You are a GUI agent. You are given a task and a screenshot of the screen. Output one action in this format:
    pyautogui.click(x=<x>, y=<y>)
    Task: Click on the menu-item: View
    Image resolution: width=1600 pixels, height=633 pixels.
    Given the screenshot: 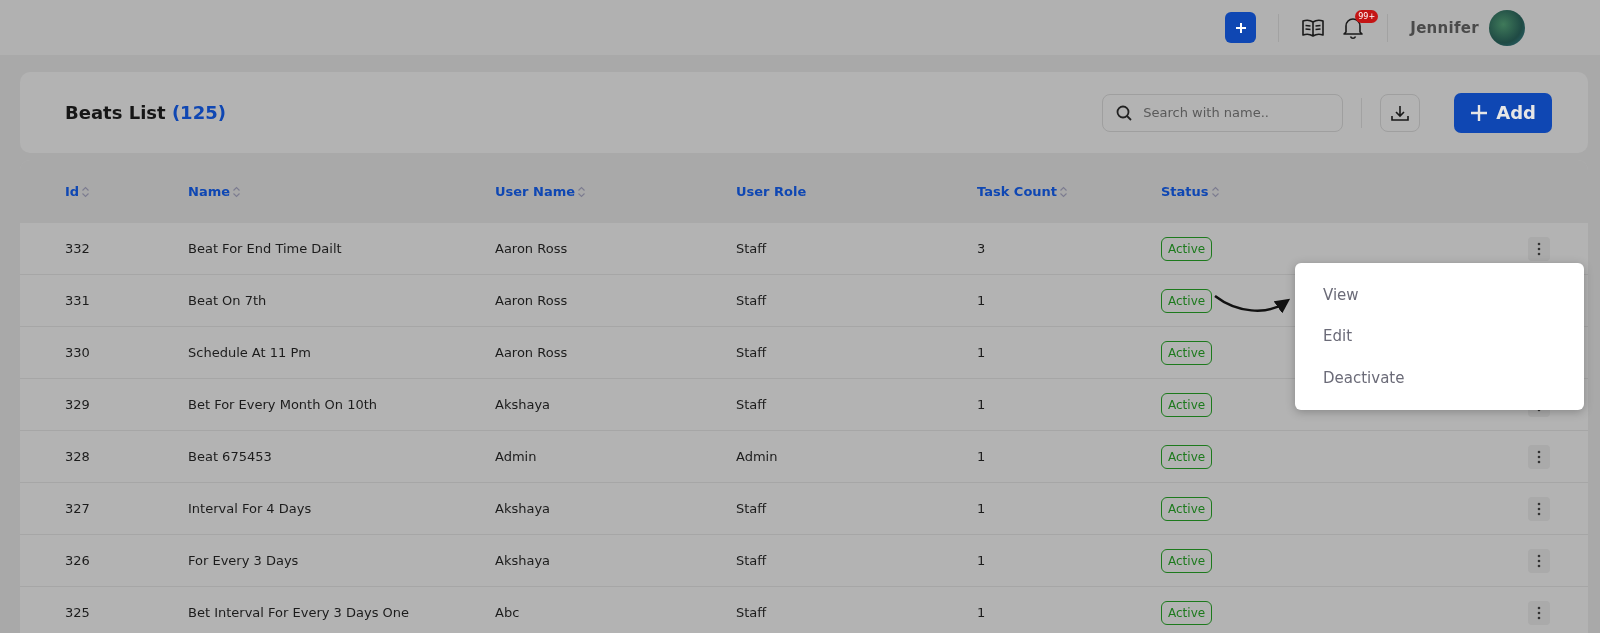 What is the action you would take?
    pyautogui.click(x=1439, y=295)
    